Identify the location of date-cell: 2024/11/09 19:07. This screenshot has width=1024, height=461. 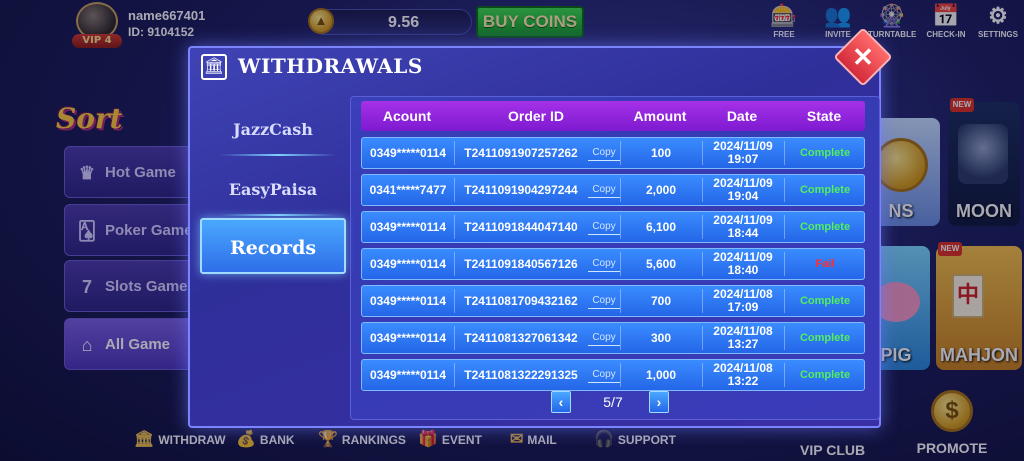
(743, 153).